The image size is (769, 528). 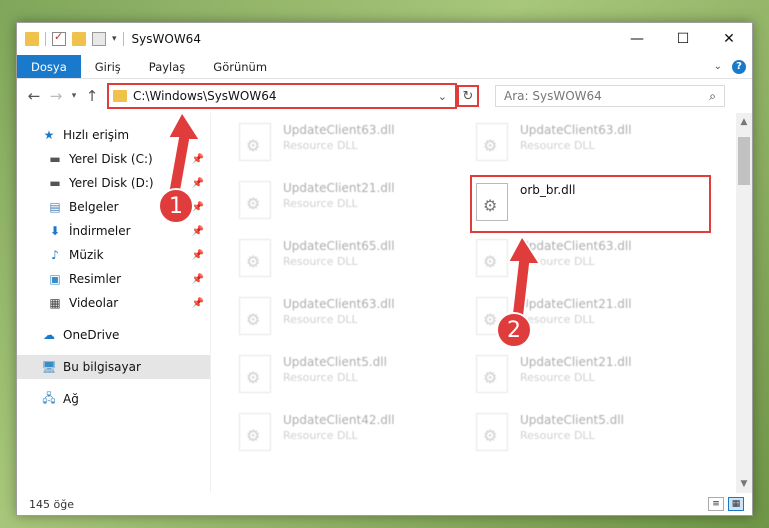 What do you see at coordinates (339, 420) in the screenshot?
I see `file-name: UpdateClient42.dll` at bounding box center [339, 420].